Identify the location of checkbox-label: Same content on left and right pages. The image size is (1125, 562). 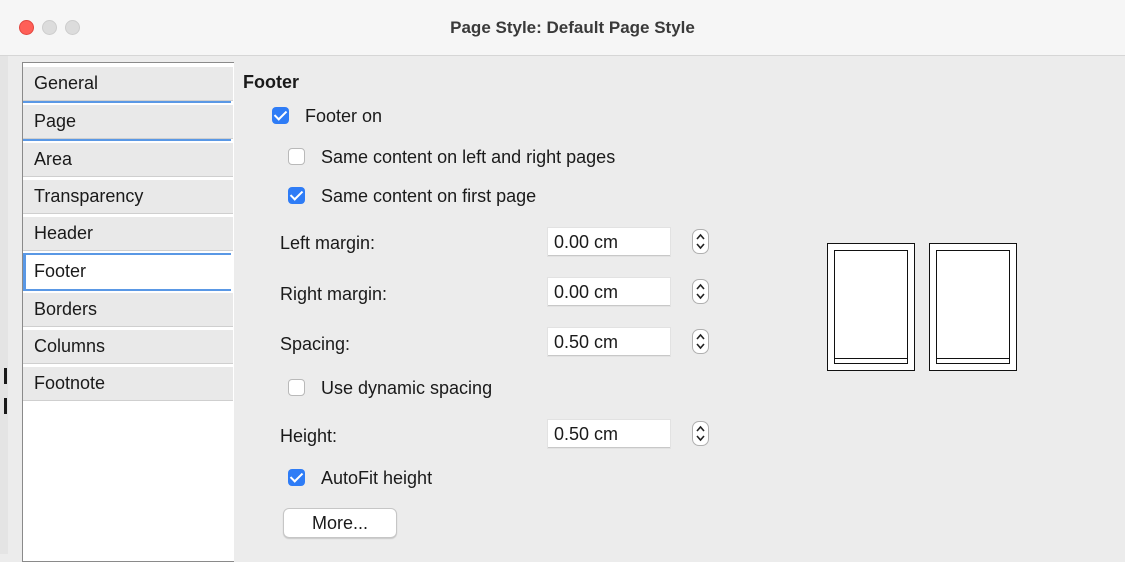
(468, 157).